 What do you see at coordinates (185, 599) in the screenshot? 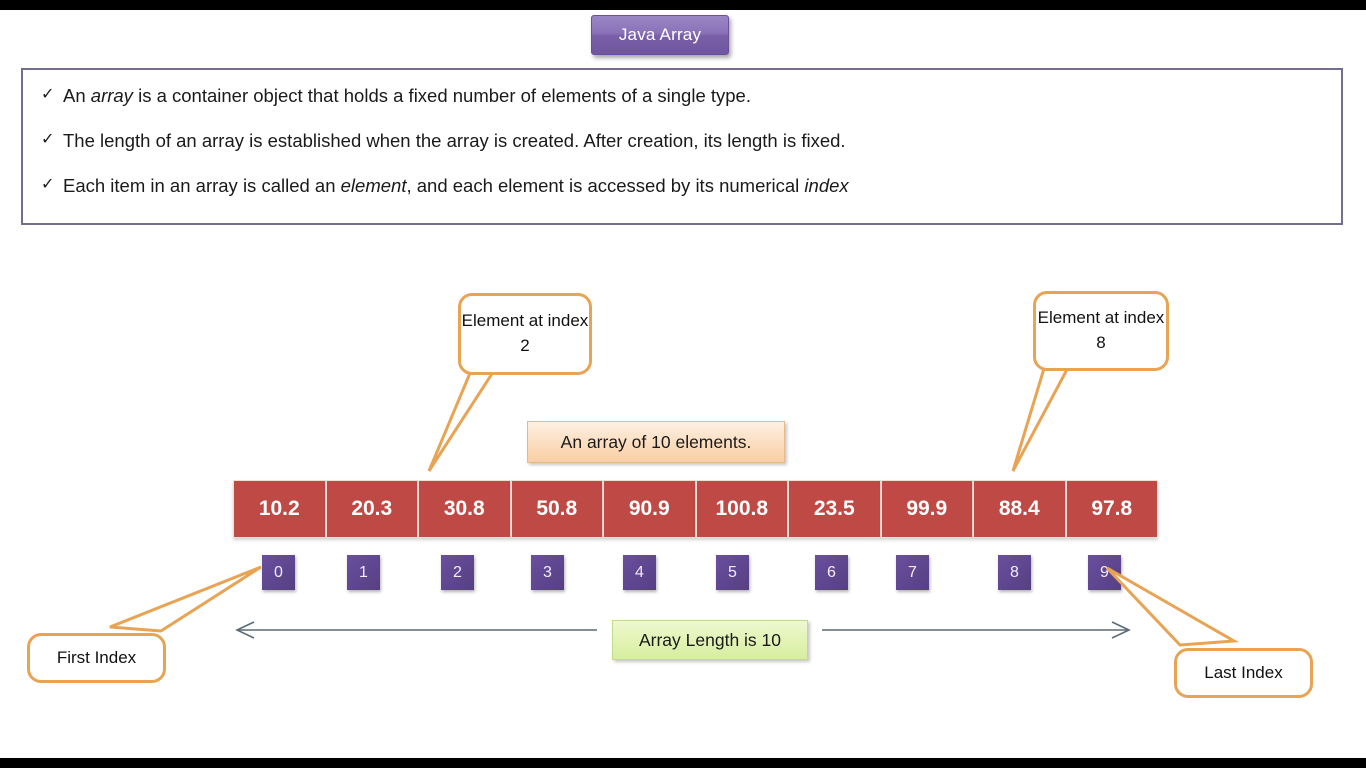
I see `callout-tail-first-index` at bounding box center [185, 599].